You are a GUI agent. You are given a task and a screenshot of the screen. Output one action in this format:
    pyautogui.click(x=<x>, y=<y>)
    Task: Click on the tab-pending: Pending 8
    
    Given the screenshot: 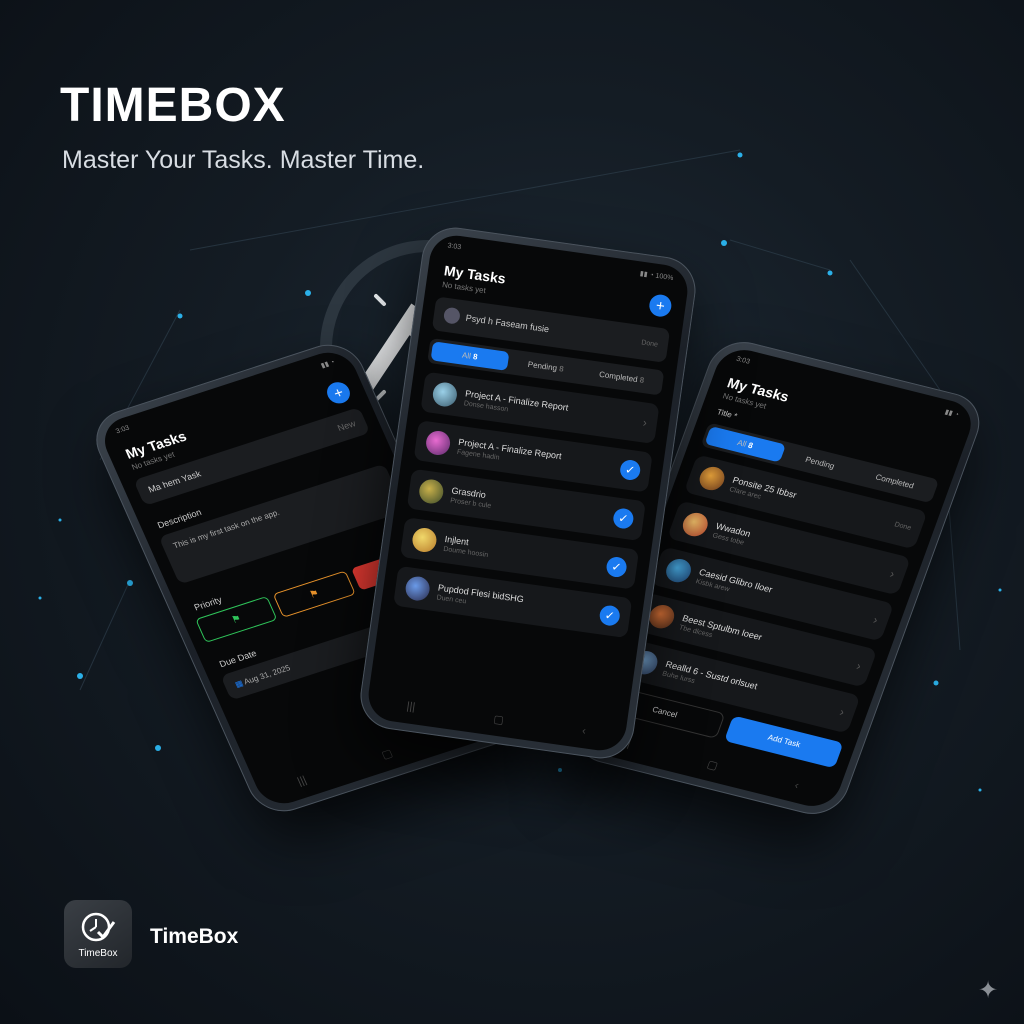 What is the action you would take?
    pyautogui.click(x=545, y=366)
    